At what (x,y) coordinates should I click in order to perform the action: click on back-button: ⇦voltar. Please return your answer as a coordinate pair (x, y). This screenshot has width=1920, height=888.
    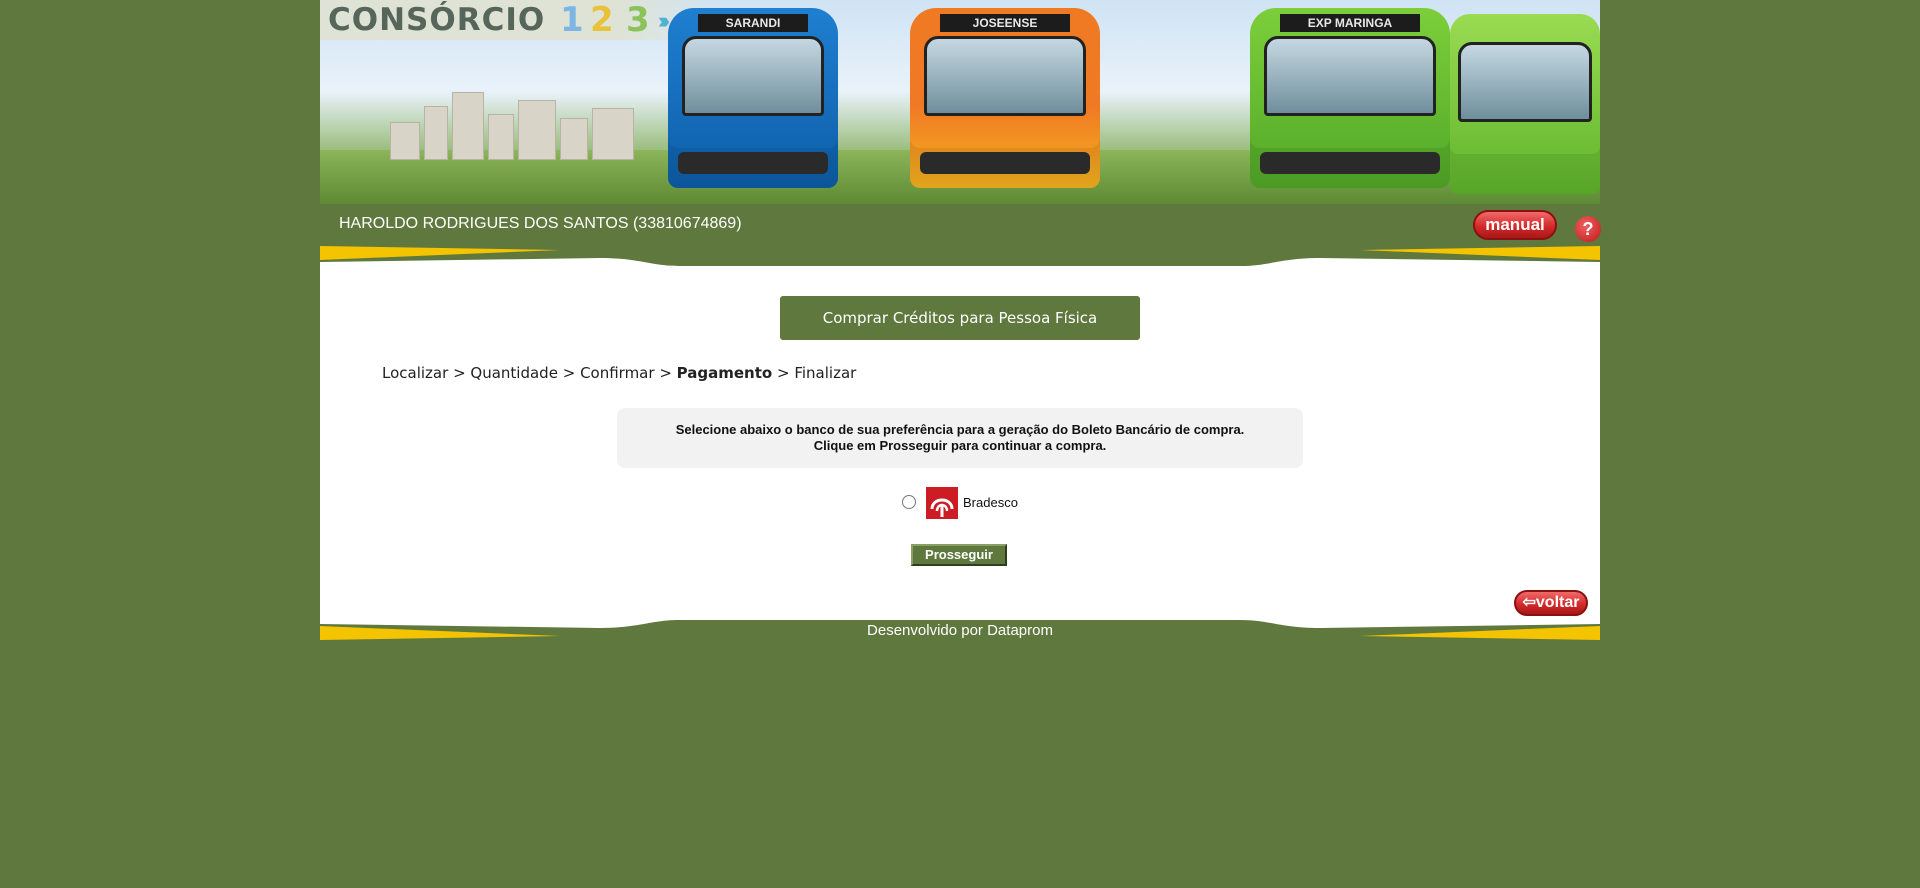
    Looking at the image, I should click on (1551, 603).